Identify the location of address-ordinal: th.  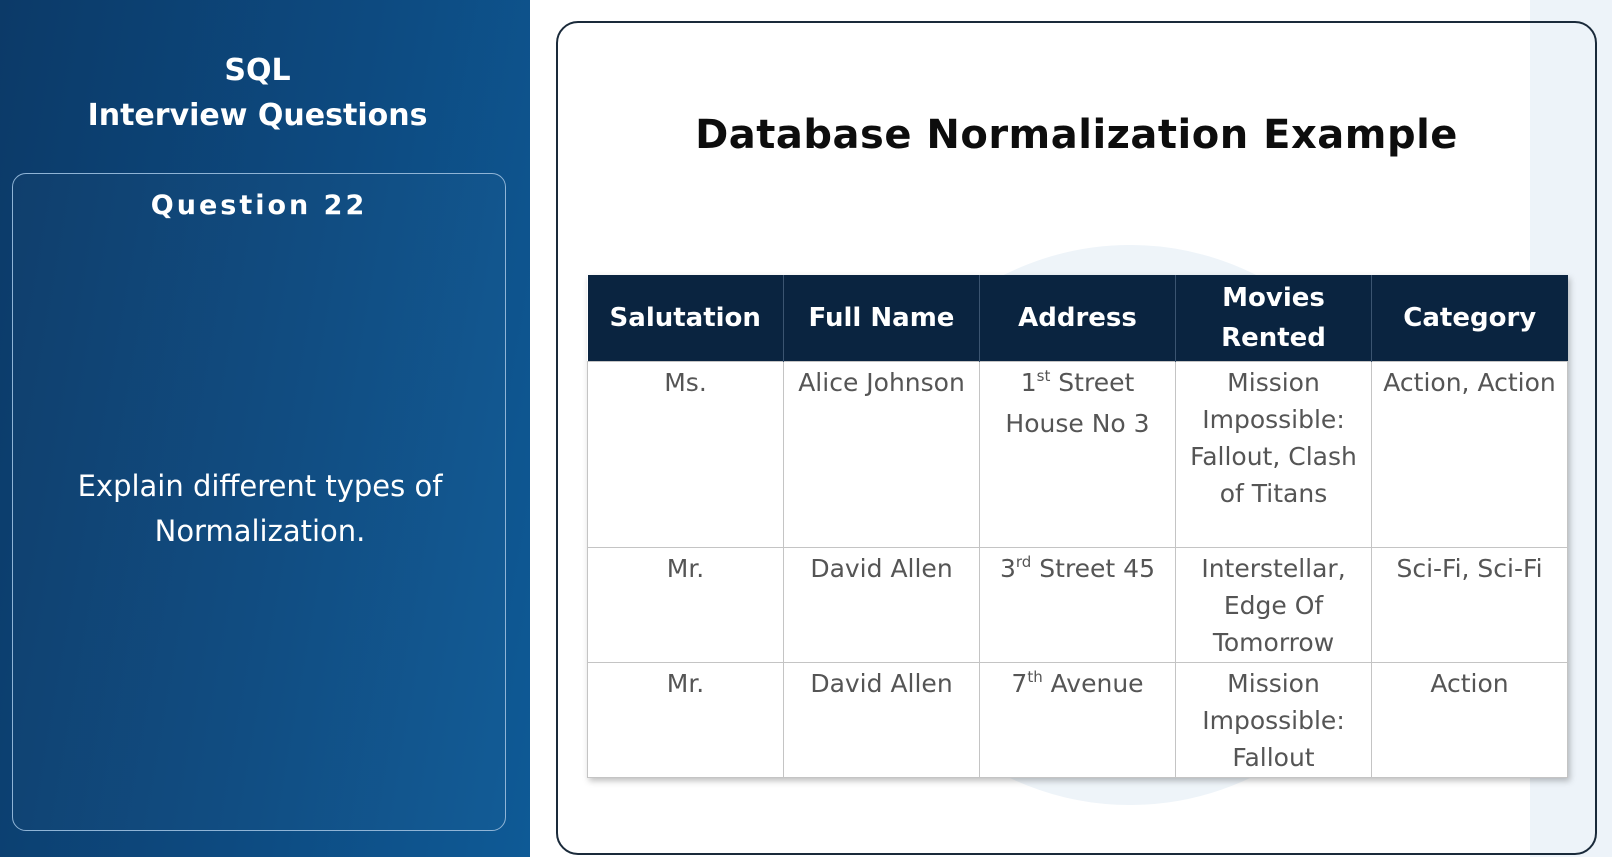
(1035, 676).